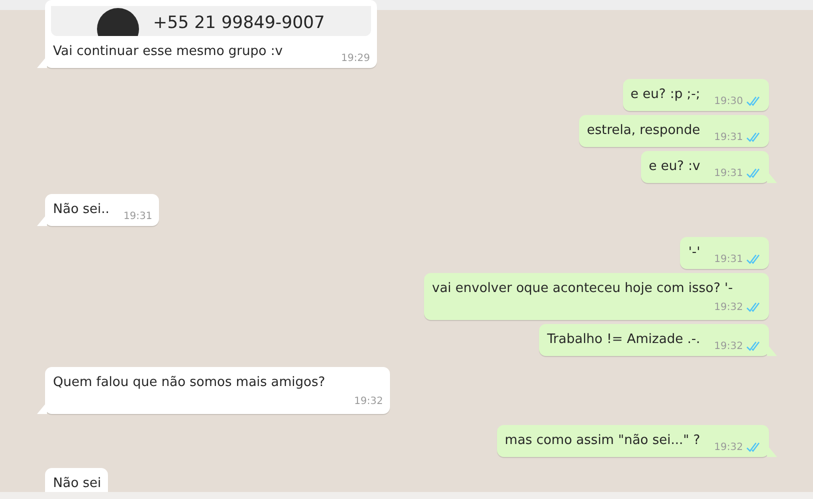 This screenshot has width=813, height=499. Describe the element at coordinates (77, 483) in the screenshot. I see `message-text: Não sei` at that location.